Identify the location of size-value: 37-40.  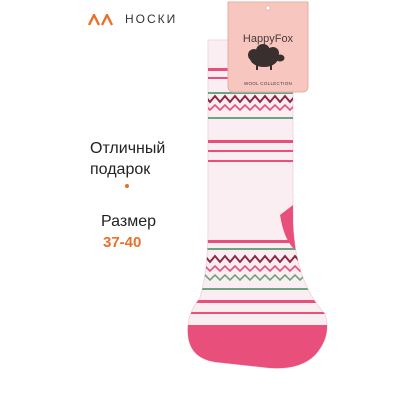
(122, 242).